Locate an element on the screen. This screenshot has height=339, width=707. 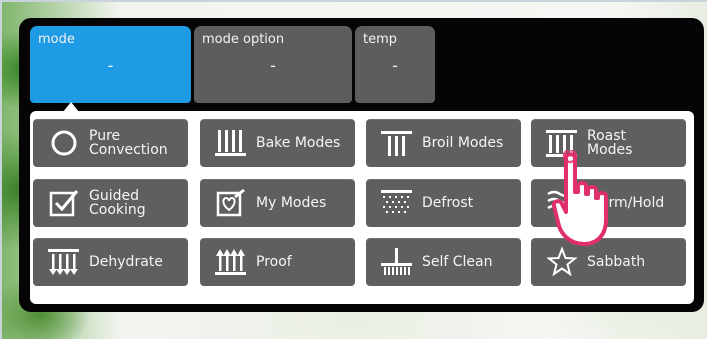
mode-my-modes-button: My Modes is located at coordinates (277, 203).